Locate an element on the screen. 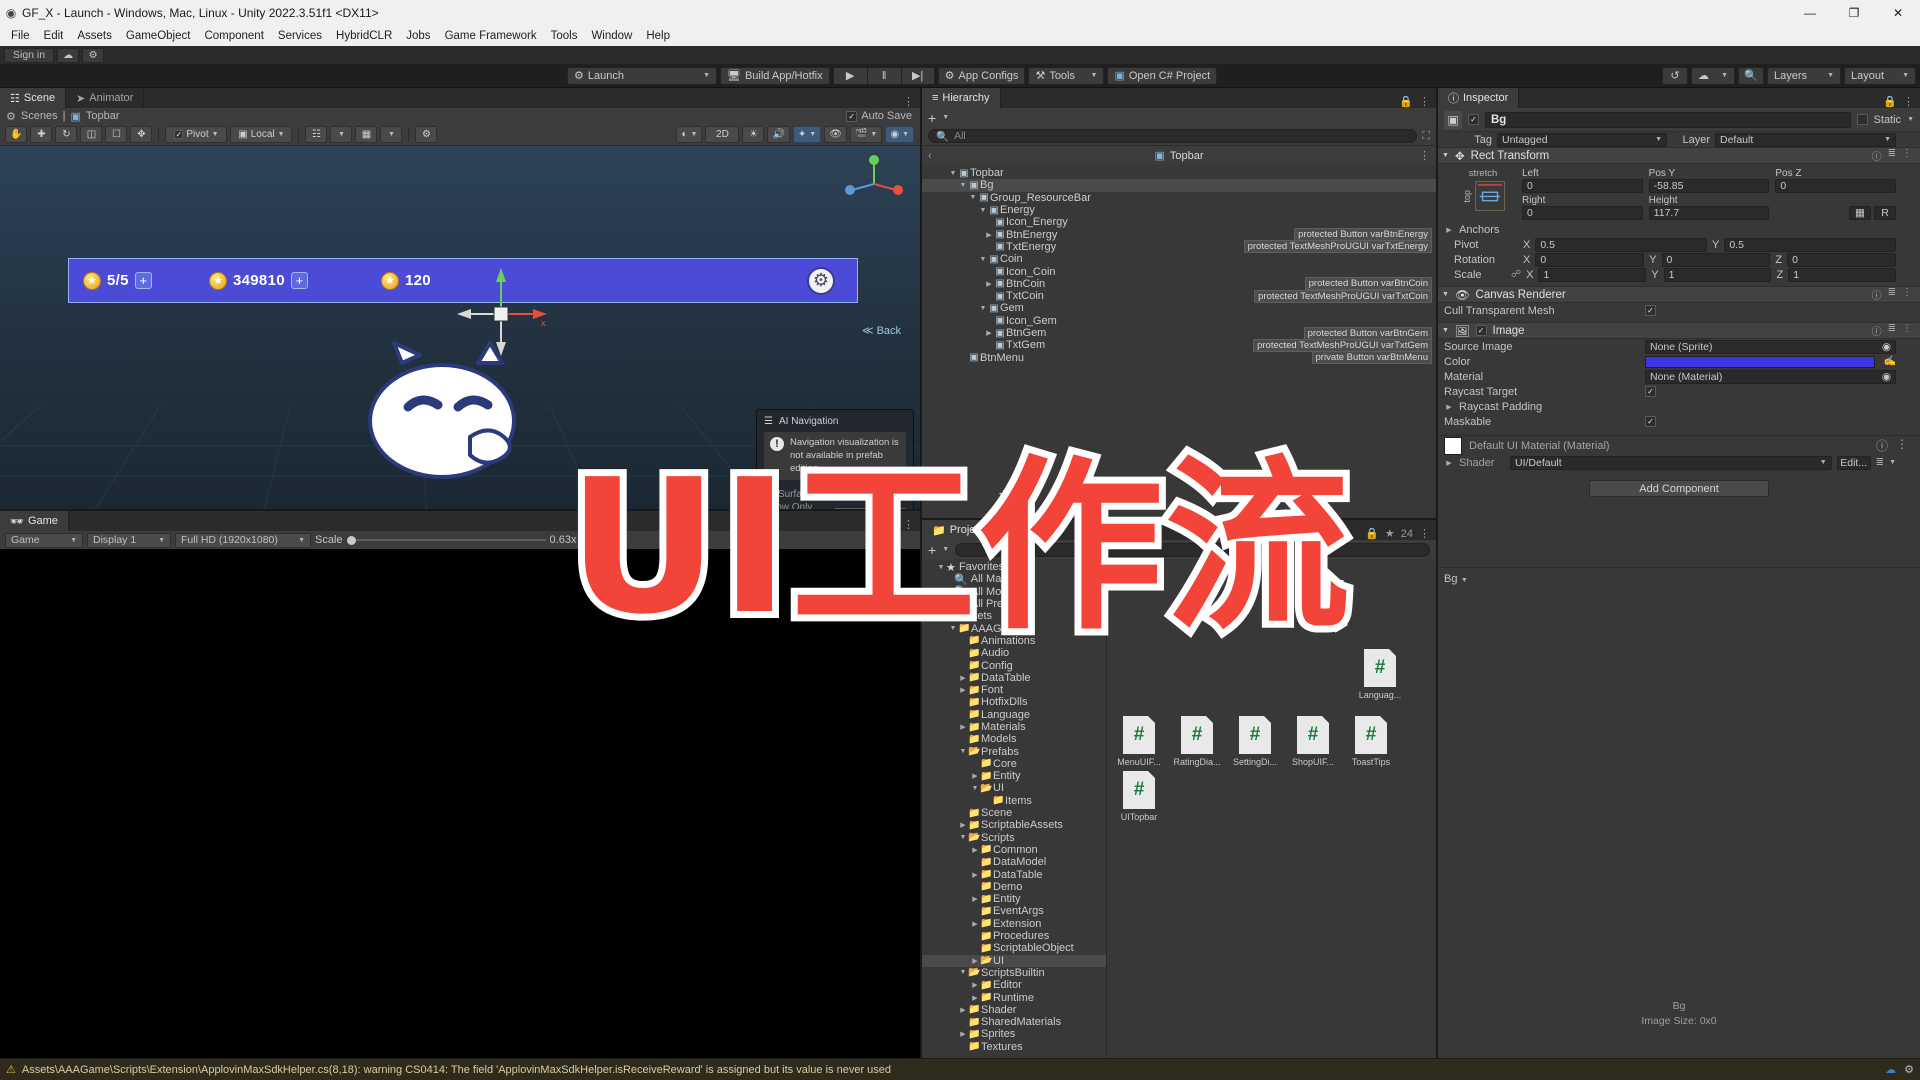 The width and height of the screenshot is (1920, 1080). scale-tool-button: ◫ is located at coordinates (91, 134).